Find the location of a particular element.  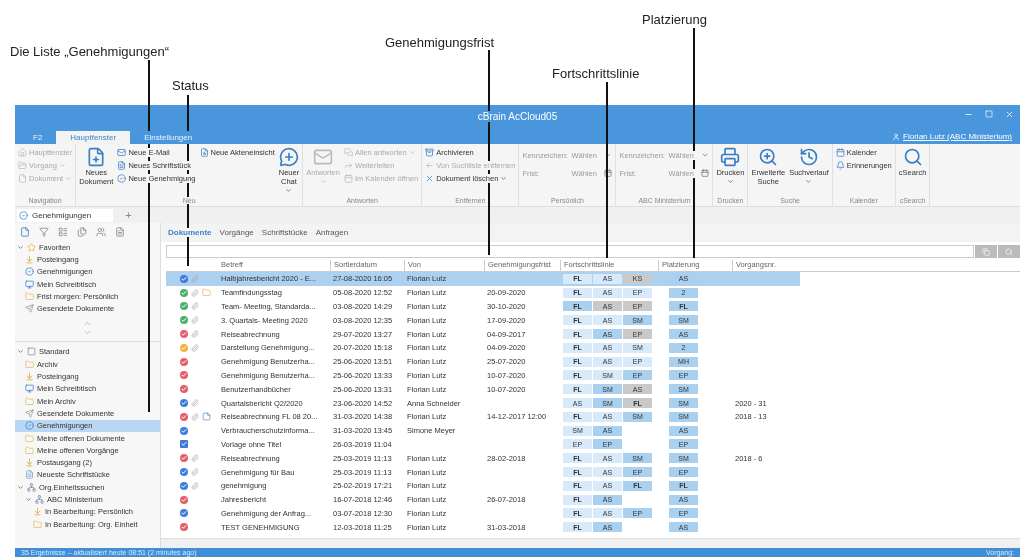

document-tab: Genehmigungen is located at coordinates (65, 215).